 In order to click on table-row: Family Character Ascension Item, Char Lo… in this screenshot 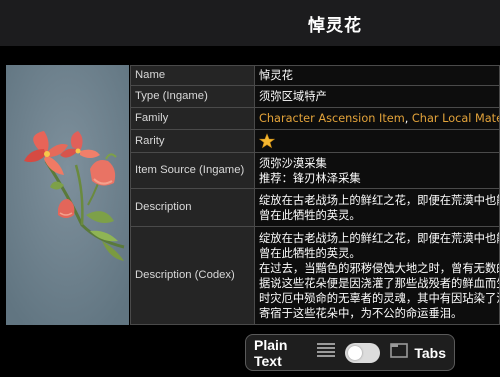, I will do `click(315, 118)`.